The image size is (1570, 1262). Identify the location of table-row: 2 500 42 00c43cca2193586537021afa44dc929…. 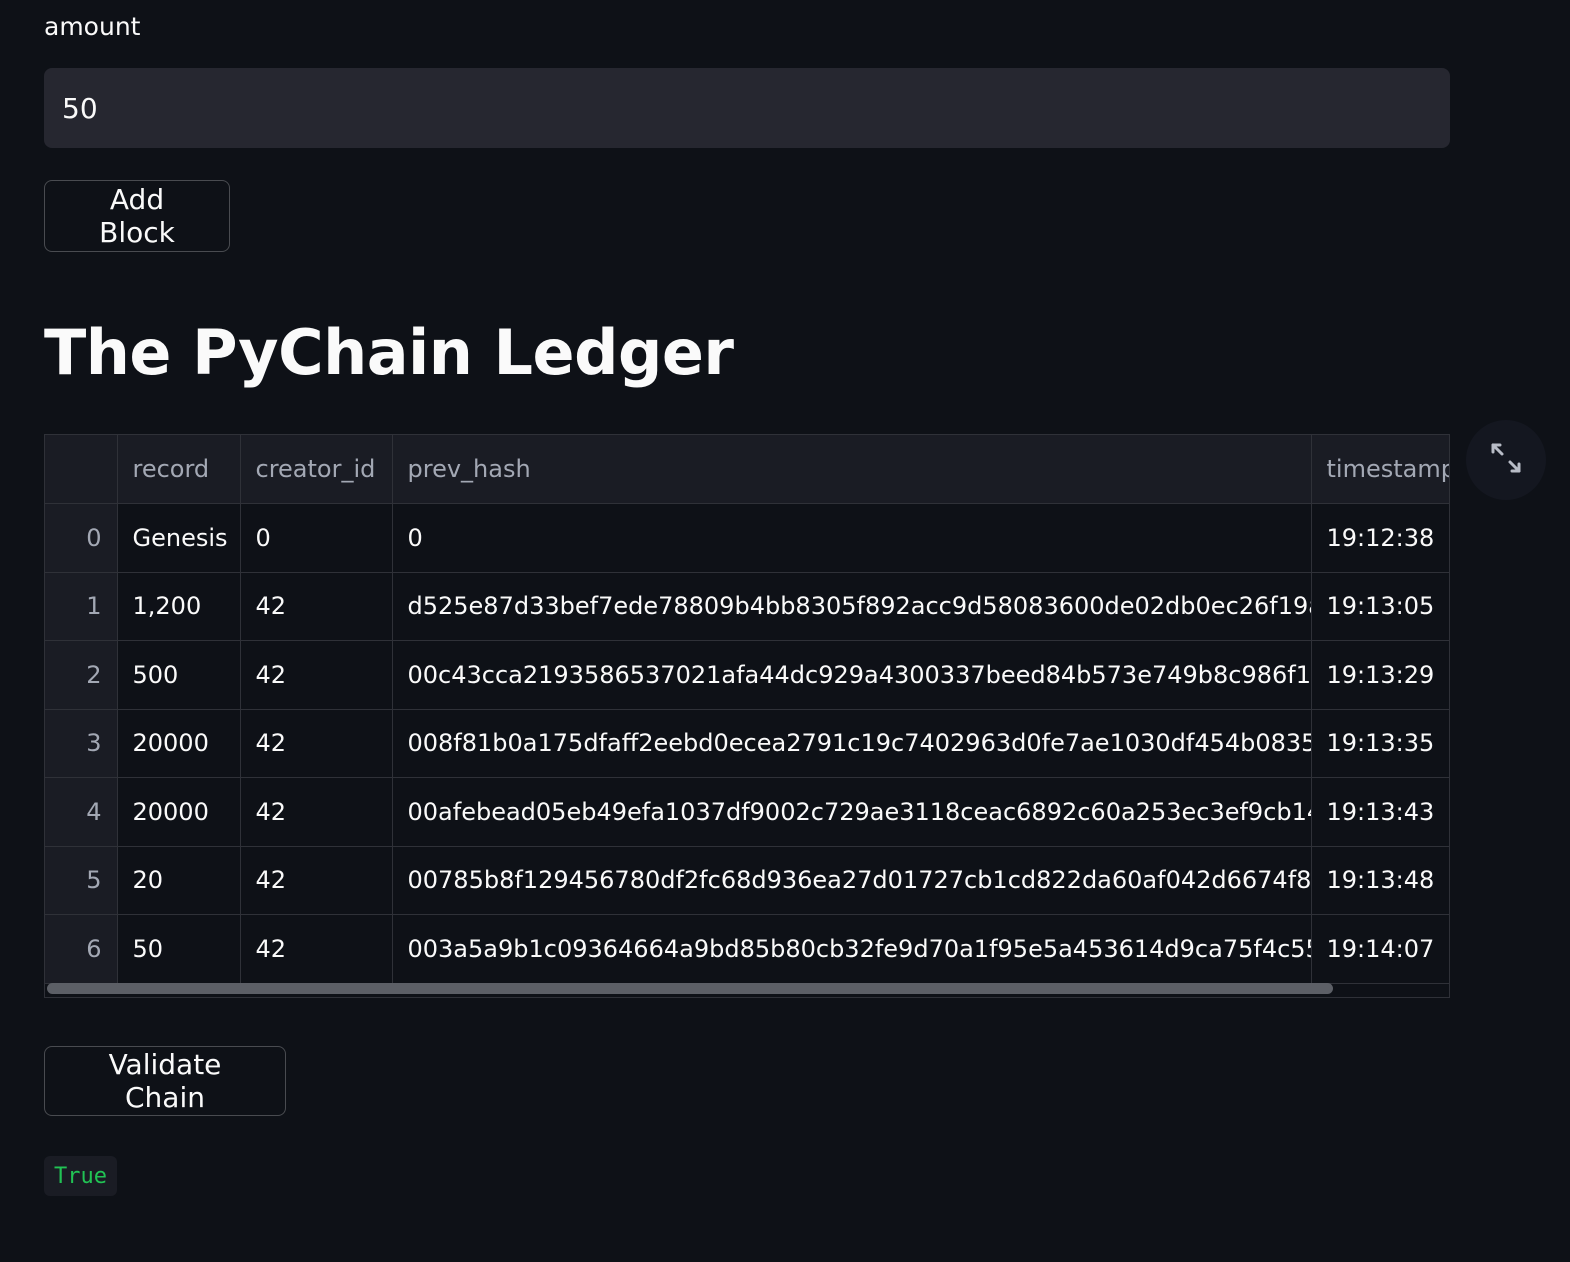
(747, 675).